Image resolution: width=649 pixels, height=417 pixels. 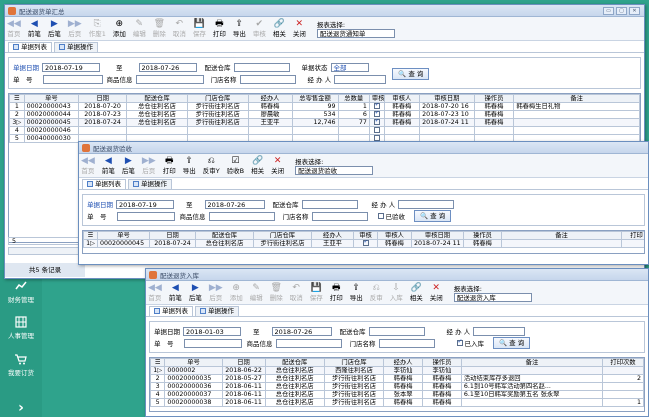 I want to click on sidebar-item-order: 我要订货, so click(x=21, y=365).